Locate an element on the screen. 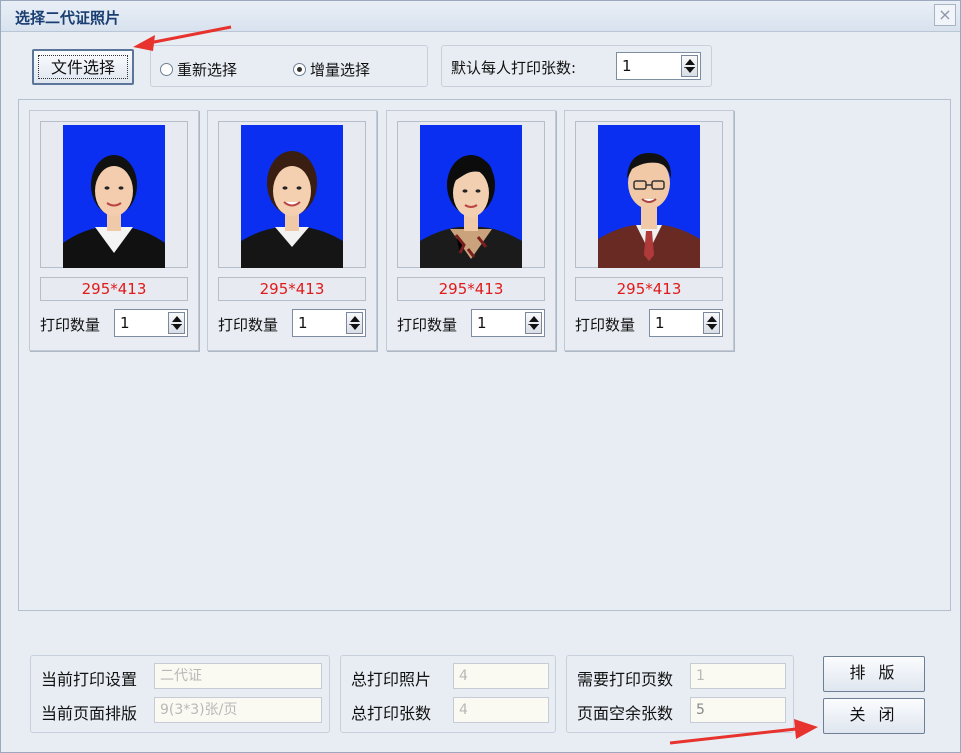  print-settings-group: 当前打印设置 二代证 当前页面排版 9(3*3)张/页 is located at coordinates (180, 694).